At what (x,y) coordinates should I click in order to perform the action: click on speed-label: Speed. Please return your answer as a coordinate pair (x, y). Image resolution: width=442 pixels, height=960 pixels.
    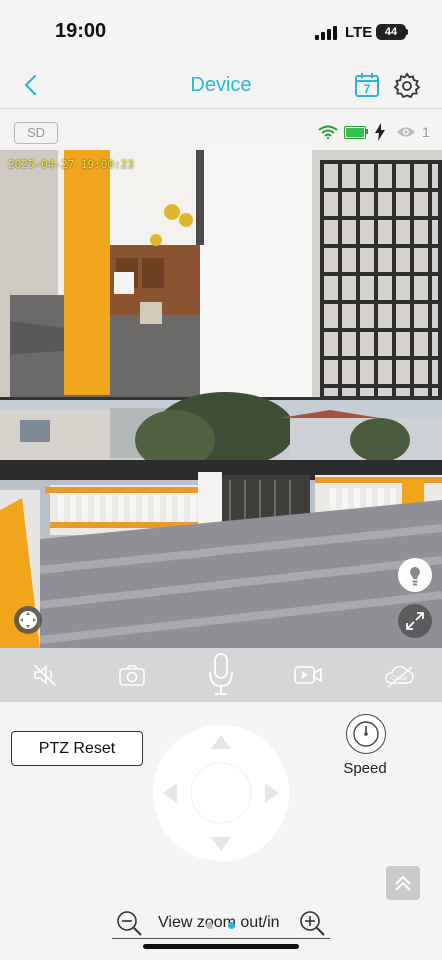
    Looking at the image, I should click on (365, 768).